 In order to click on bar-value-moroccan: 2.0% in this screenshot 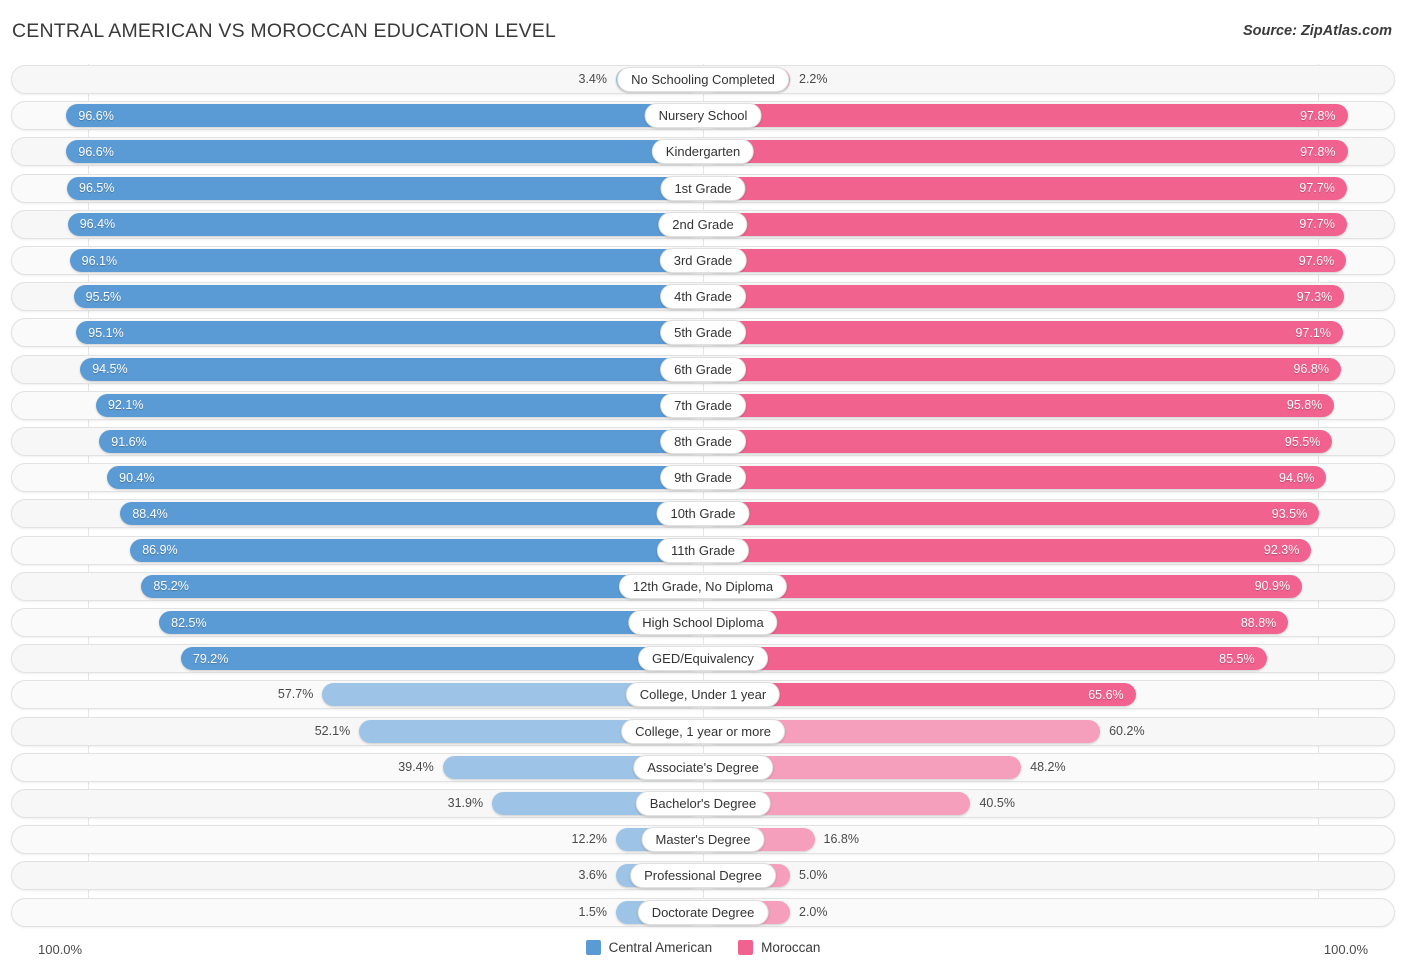, I will do `click(813, 911)`.